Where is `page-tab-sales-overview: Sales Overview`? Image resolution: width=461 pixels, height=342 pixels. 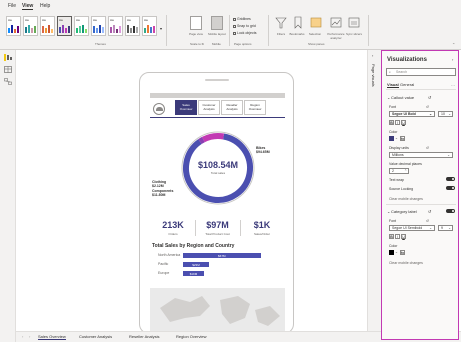
page-tab-sales-overview: Sales Overview is located at coordinates (52, 337).